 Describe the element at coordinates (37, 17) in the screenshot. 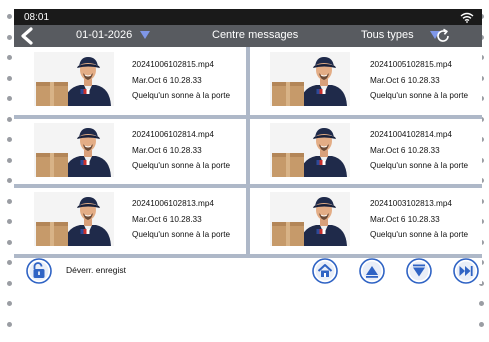

I see `status-time: 08:01` at that location.